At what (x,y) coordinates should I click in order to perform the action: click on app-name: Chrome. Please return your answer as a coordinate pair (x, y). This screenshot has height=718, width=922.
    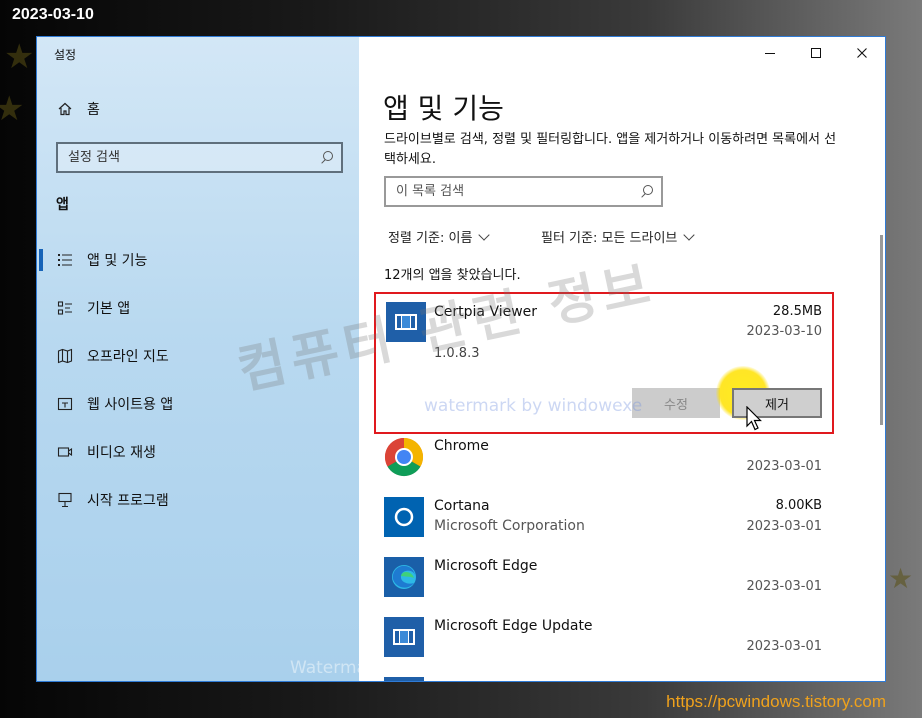
    Looking at the image, I should click on (461, 446).